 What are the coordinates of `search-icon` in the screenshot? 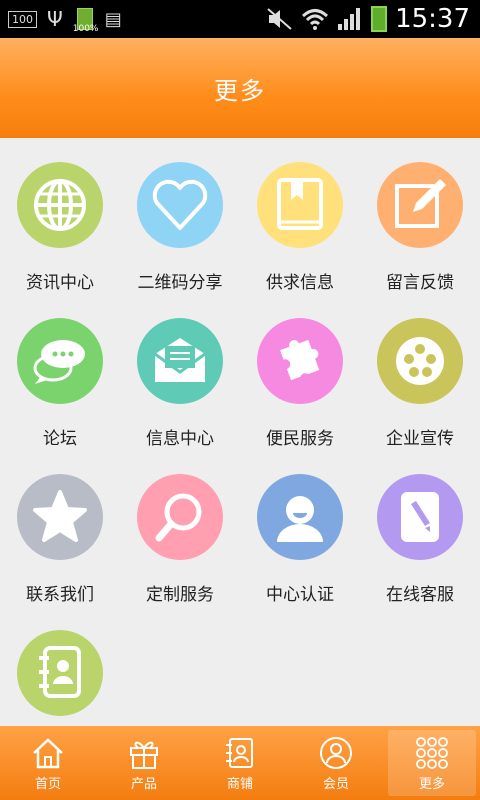 It's located at (180, 517).